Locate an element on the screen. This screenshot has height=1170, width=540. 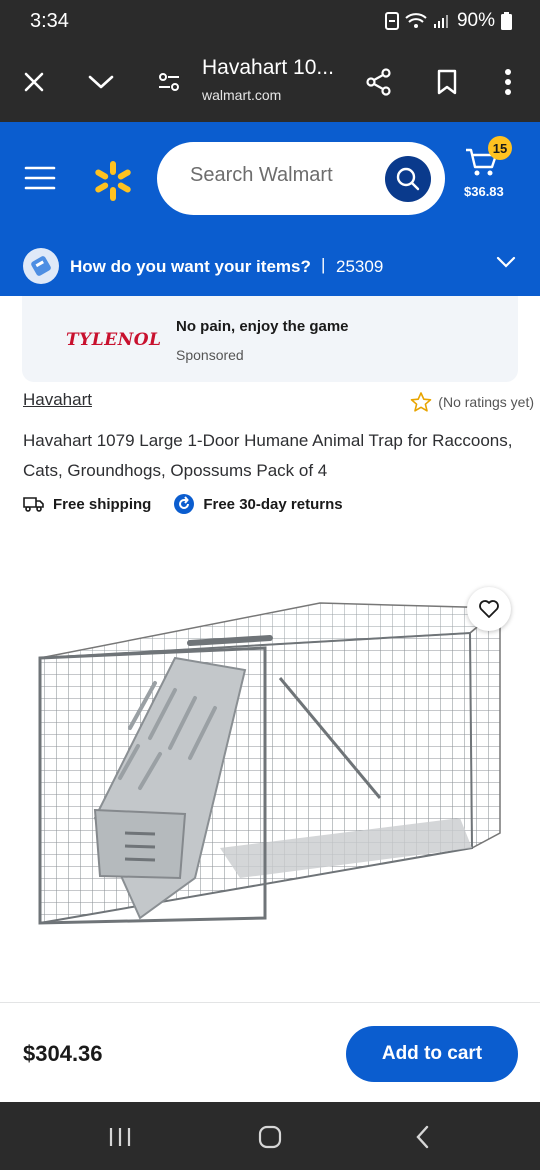
page-settings-icon is located at coordinates (169, 82).